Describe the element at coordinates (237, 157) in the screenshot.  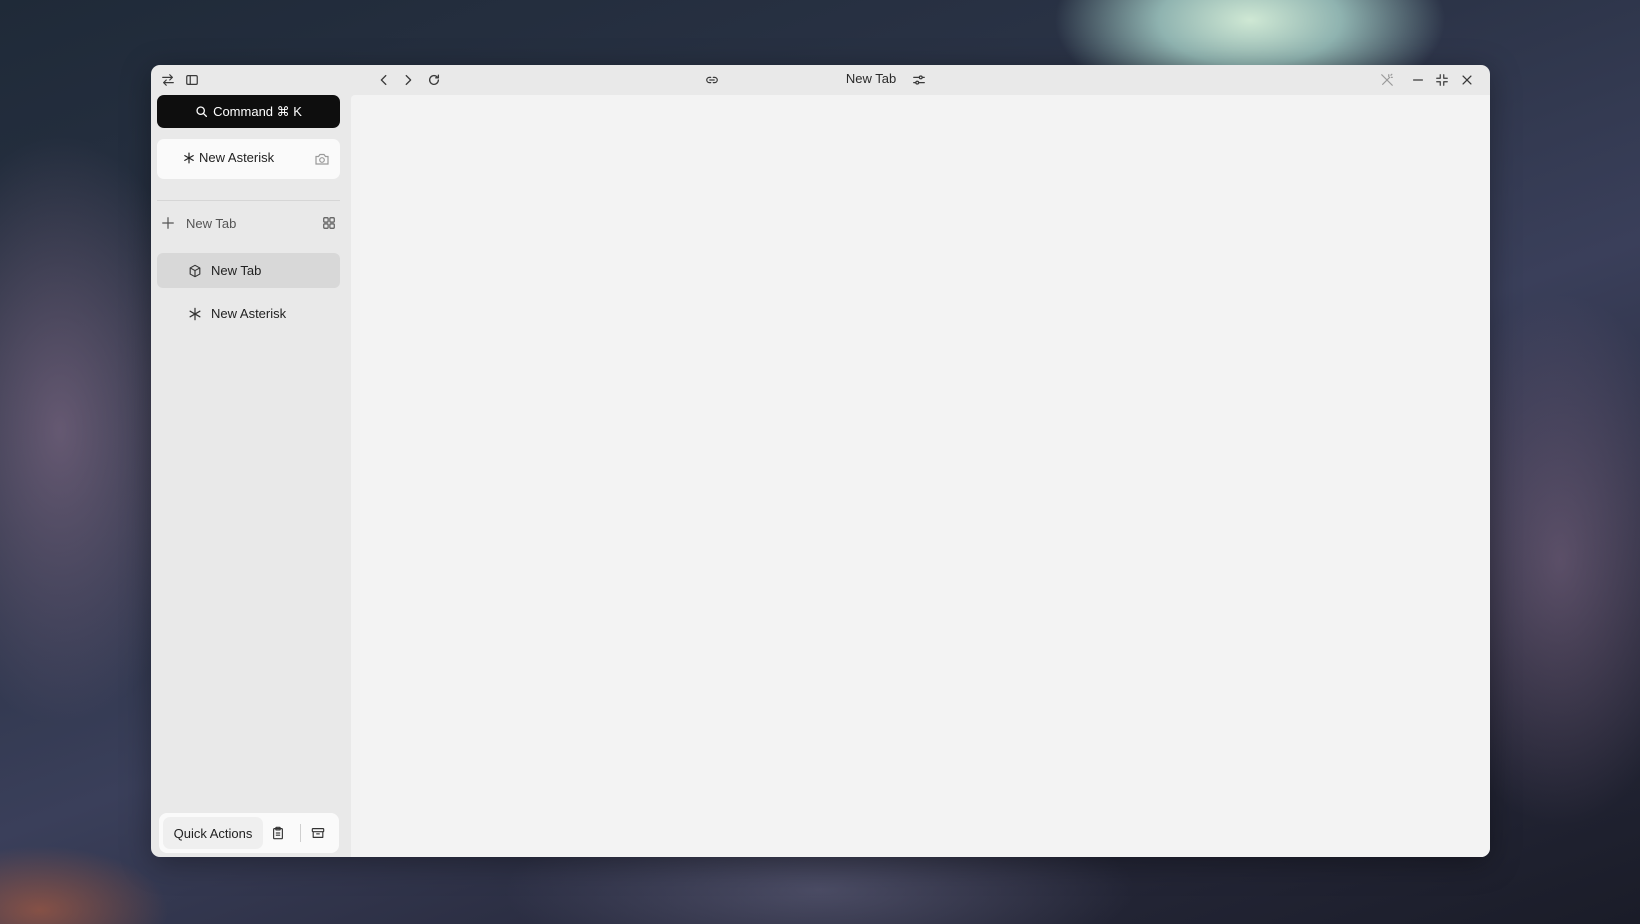
I see `new-asterisk-label: New Asterisk` at that location.